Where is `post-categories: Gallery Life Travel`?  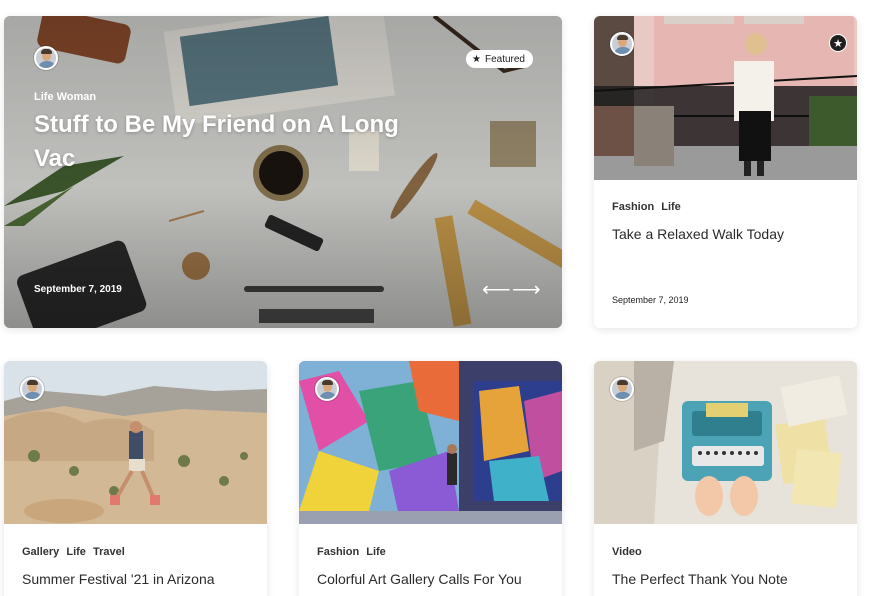
post-categories: Gallery Life Travel is located at coordinates (73, 552).